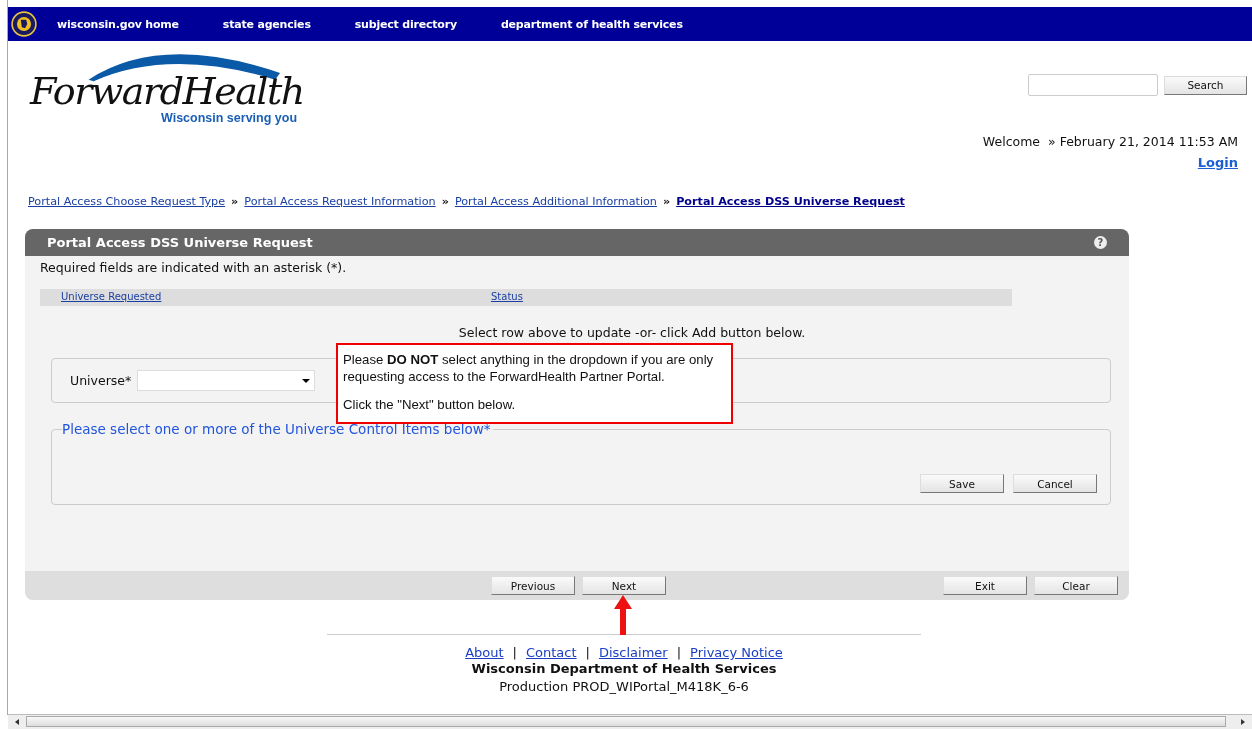  Describe the element at coordinates (1217, 162) in the screenshot. I see `login-link: Login` at that location.